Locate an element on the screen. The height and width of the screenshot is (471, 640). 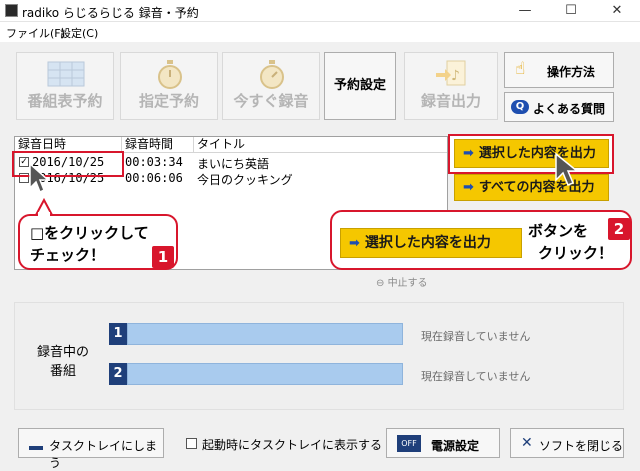
reserve-settings-button: 予約設定 is located at coordinates (360, 86).